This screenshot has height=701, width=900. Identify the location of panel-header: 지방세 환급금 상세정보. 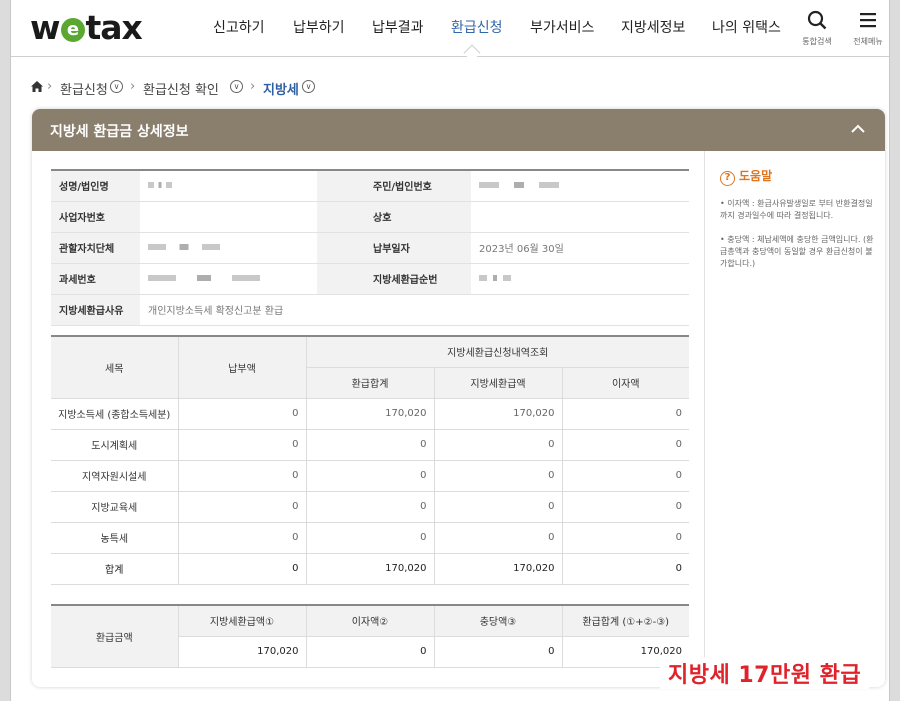
(458, 130).